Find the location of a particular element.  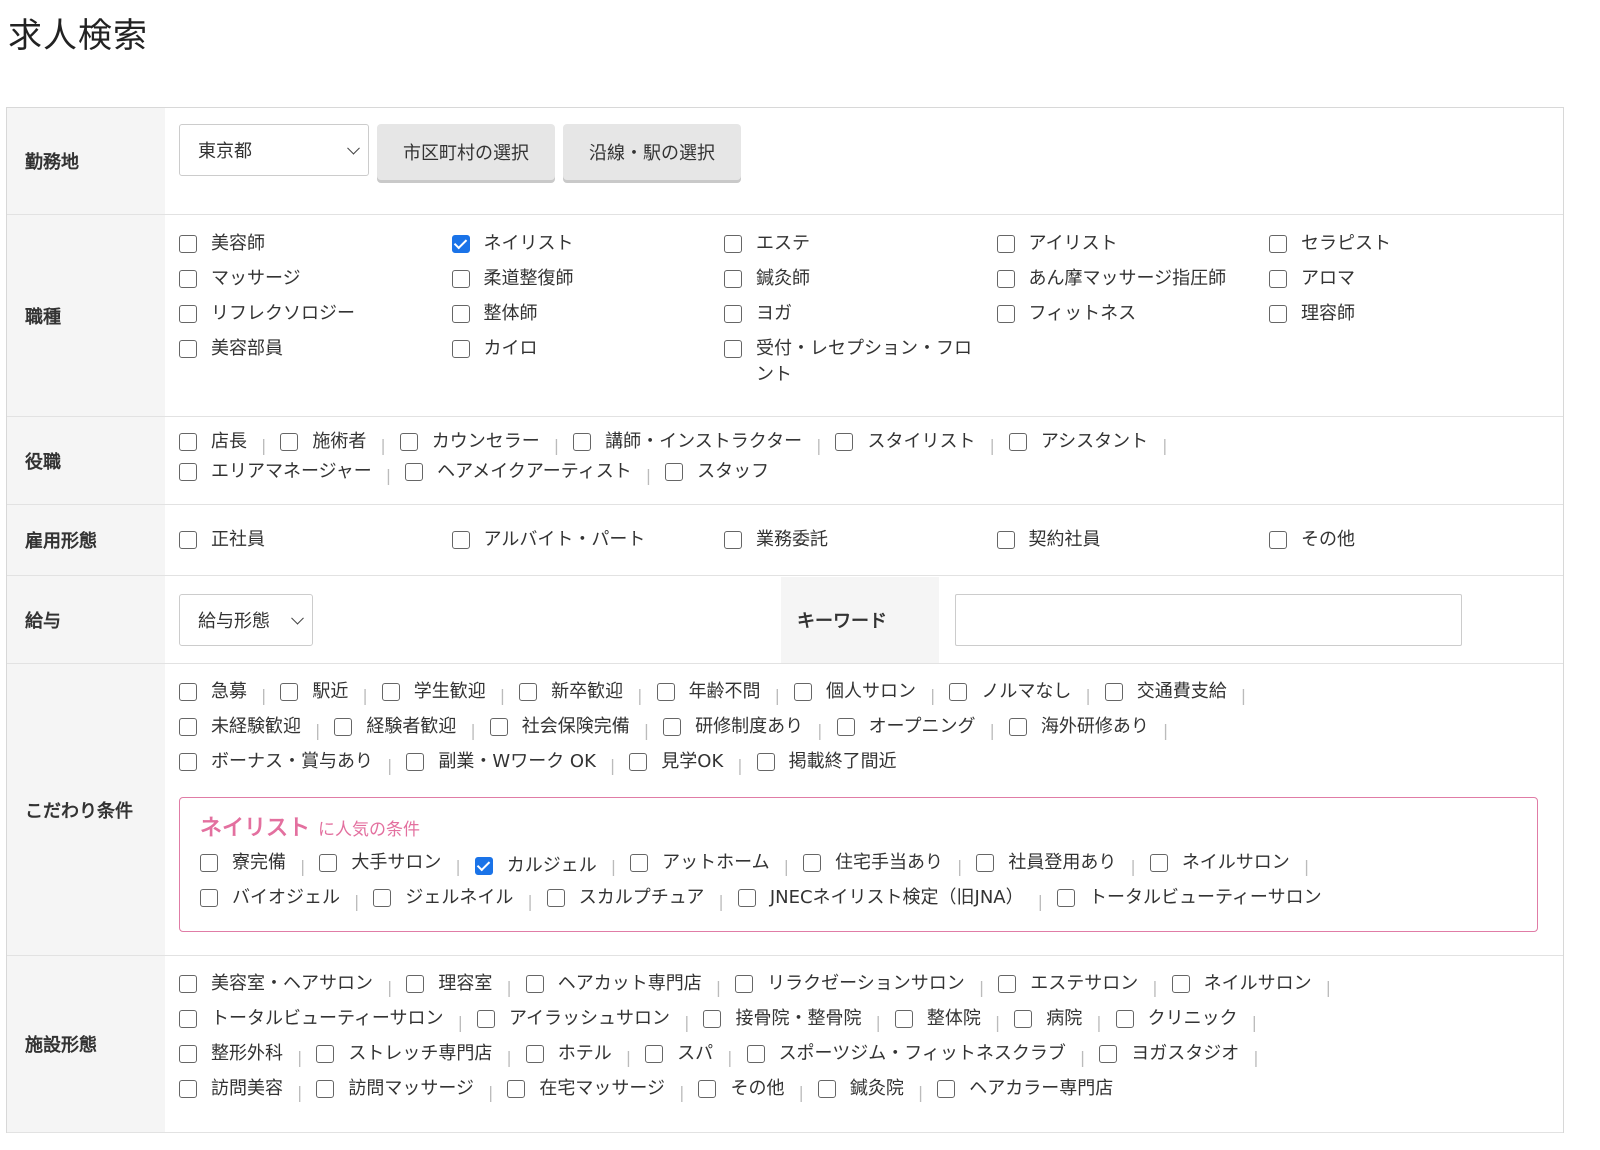

preference-option: 新卒歓迎 is located at coordinates (571, 692).